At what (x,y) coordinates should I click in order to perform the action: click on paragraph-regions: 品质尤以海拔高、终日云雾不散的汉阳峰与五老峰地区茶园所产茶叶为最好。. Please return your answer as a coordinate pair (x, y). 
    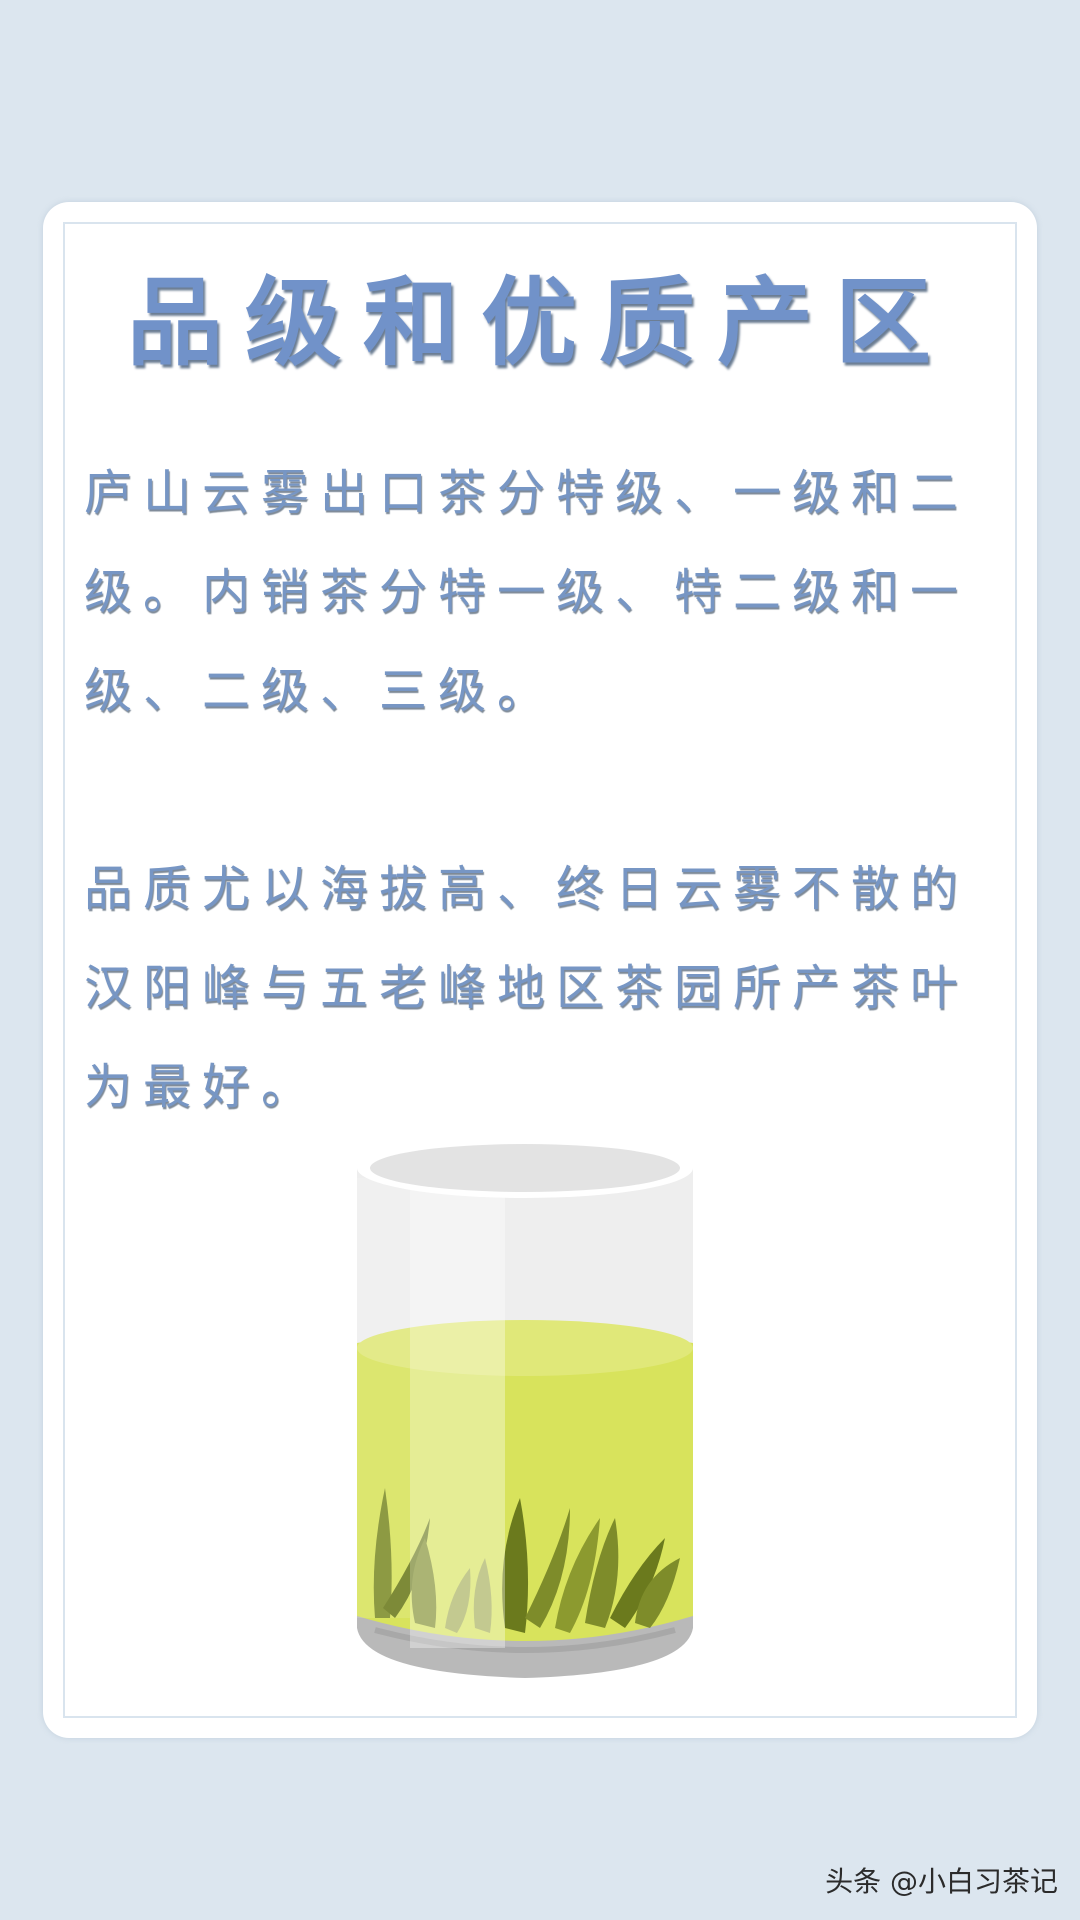
    Looking at the image, I should click on (527, 988).